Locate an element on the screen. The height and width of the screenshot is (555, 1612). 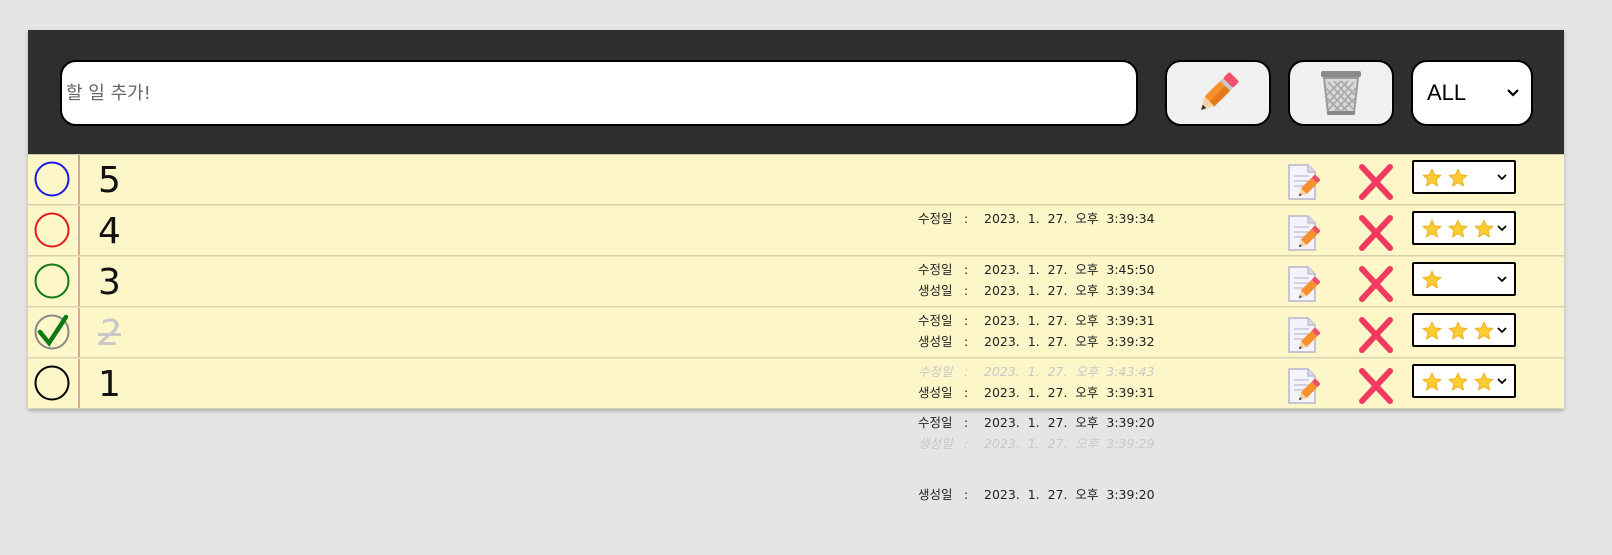
todo-title: 2 is located at coordinates (109, 333).